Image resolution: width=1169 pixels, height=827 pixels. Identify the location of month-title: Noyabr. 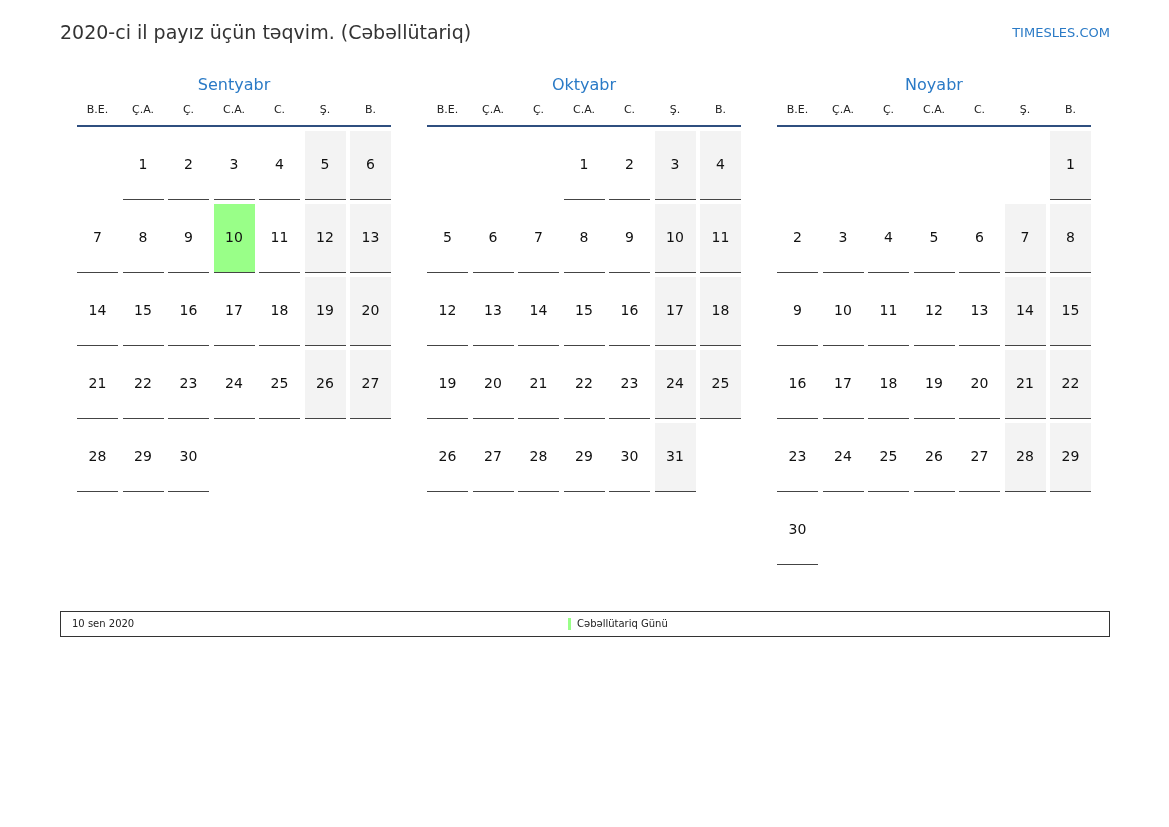
(934, 84).